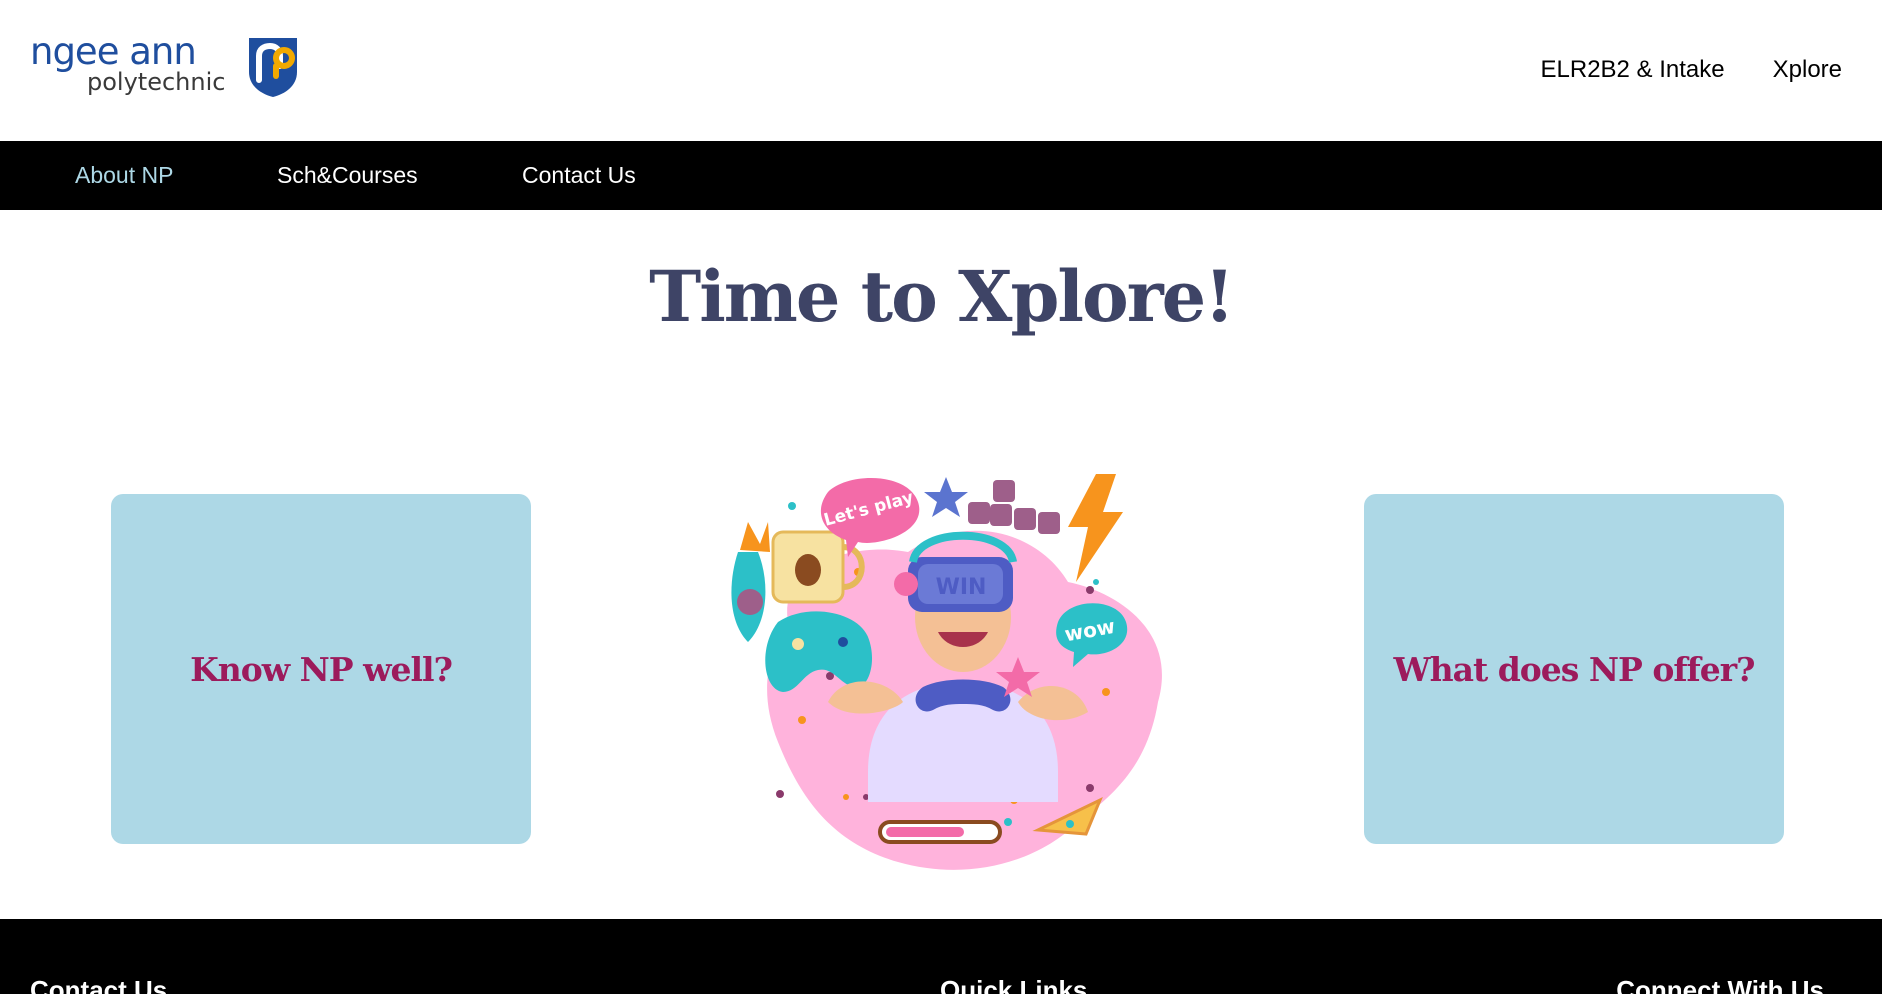 The width and height of the screenshot is (1882, 994). I want to click on top-nav-xplore: Xplore, so click(1807, 70).